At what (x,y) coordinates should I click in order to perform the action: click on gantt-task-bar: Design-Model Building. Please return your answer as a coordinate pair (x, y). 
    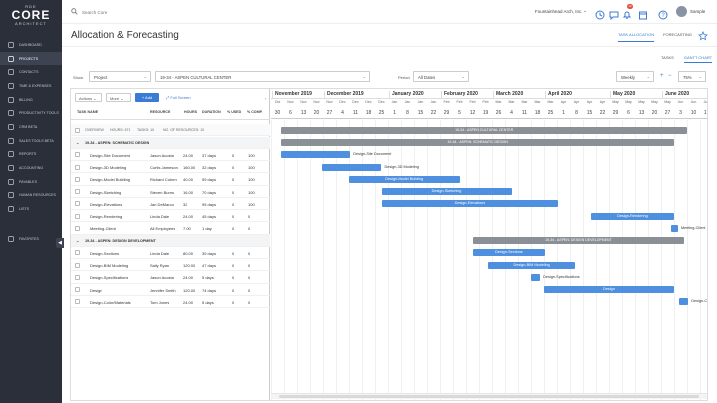
    Looking at the image, I should click on (404, 179).